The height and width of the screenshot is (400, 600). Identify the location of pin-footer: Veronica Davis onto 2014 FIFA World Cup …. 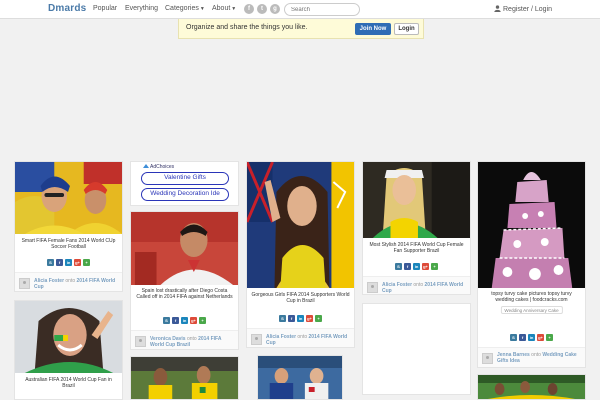
(184, 339).